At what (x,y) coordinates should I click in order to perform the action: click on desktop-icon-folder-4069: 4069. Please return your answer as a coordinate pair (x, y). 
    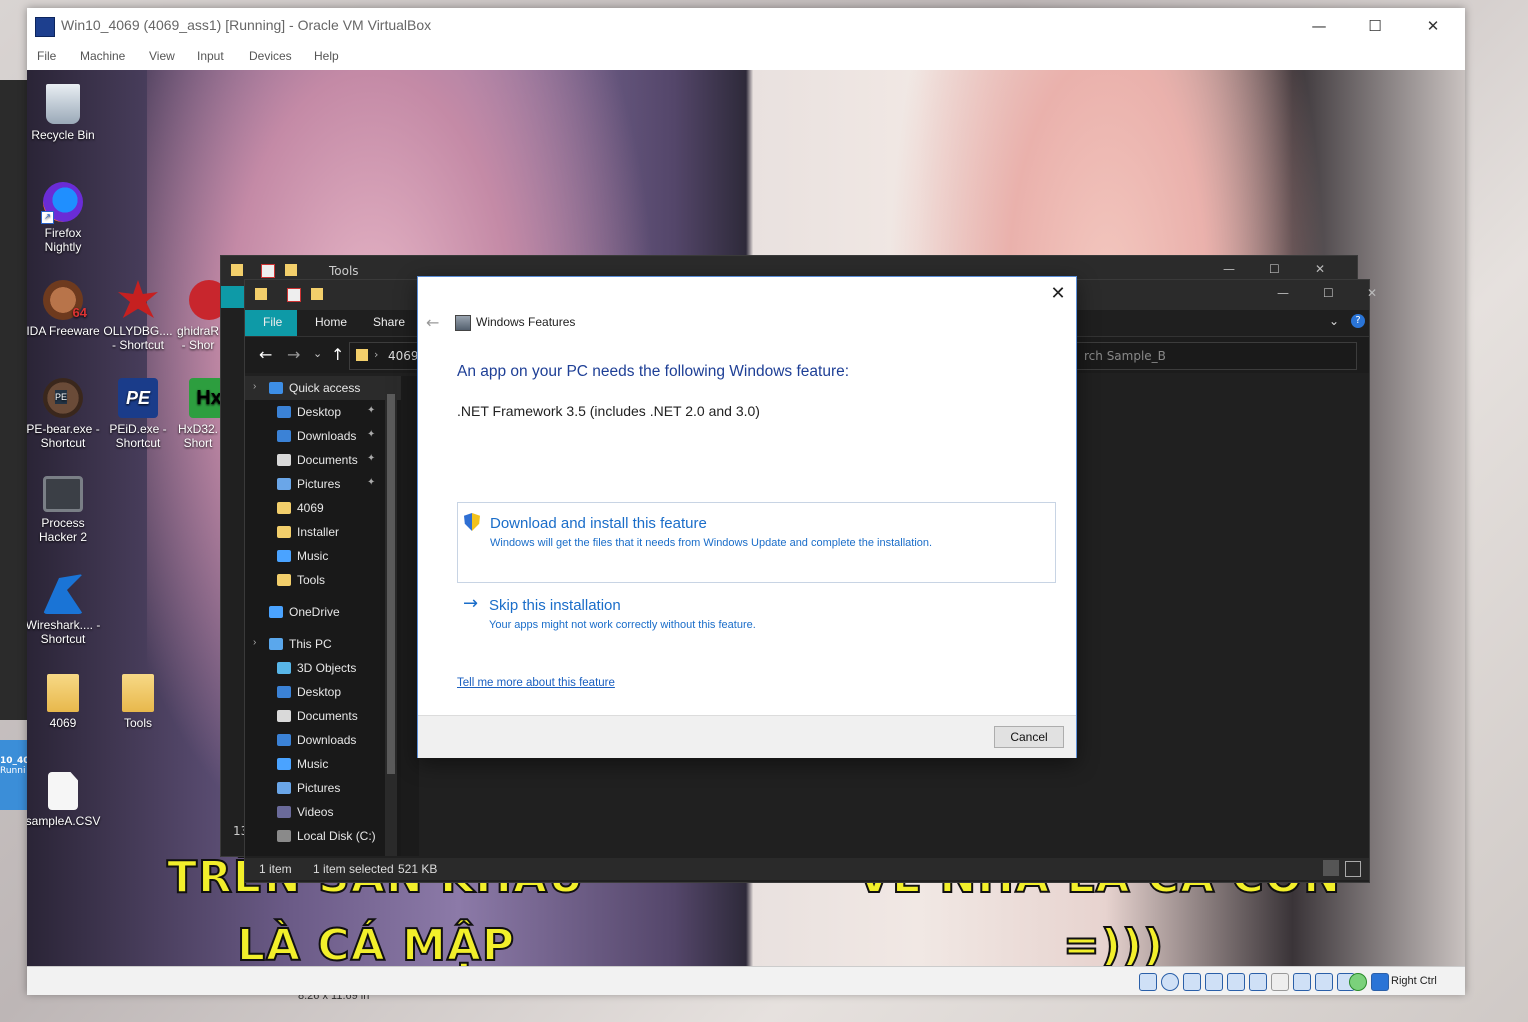
    Looking at the image, I should click on (64, 702).